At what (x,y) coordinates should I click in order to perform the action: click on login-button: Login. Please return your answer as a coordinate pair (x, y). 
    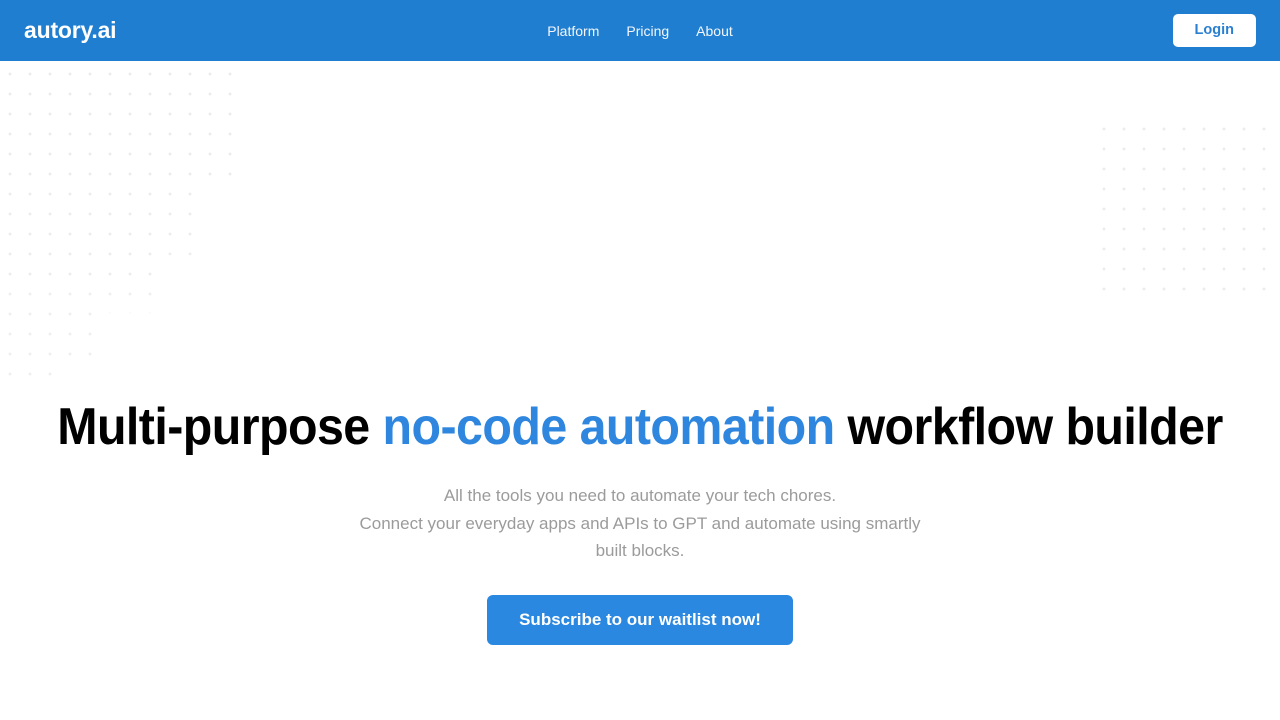
    Looking at the image, I should click on (1214, 30).